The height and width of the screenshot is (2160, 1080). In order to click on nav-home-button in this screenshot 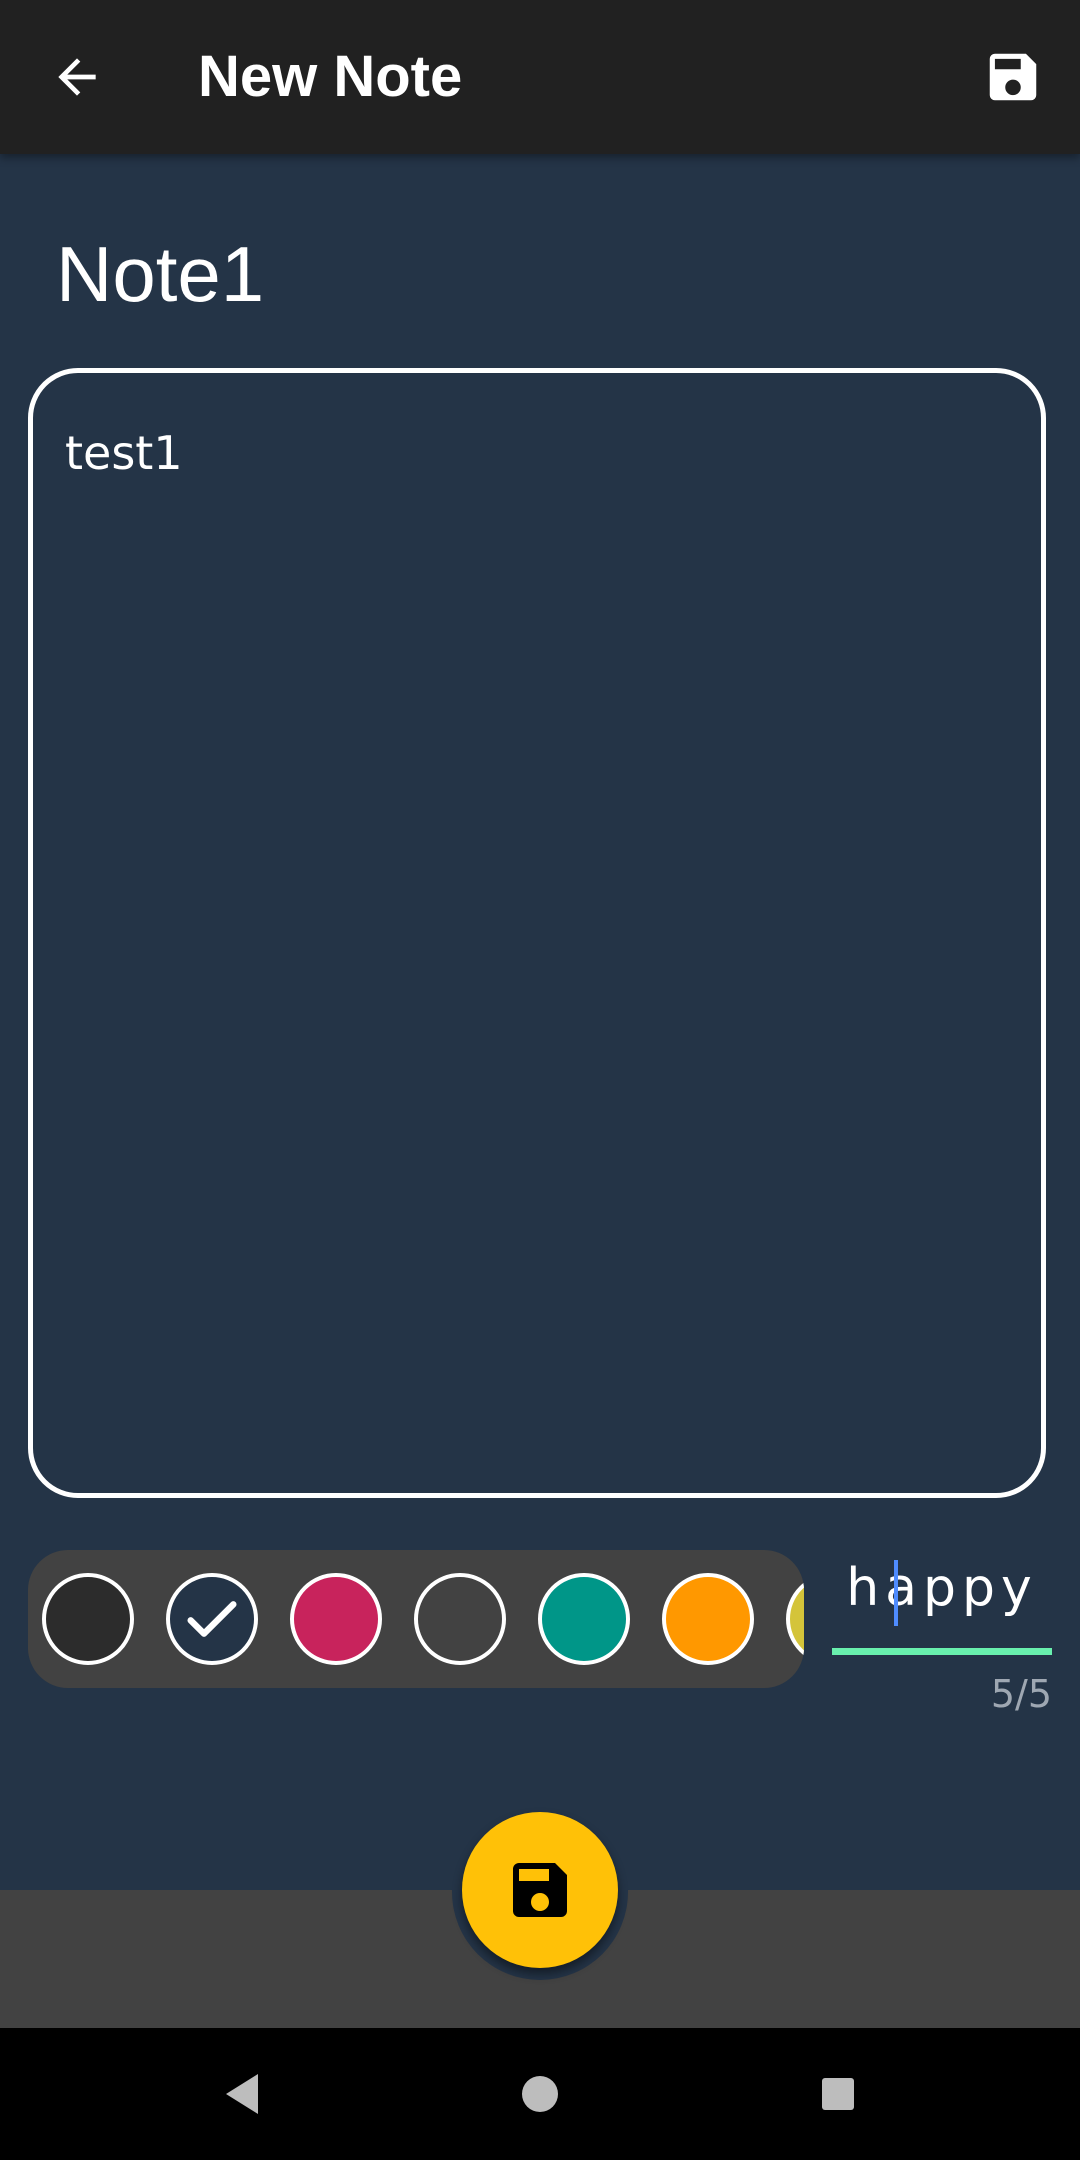, I will do `click(540, 2094)`.